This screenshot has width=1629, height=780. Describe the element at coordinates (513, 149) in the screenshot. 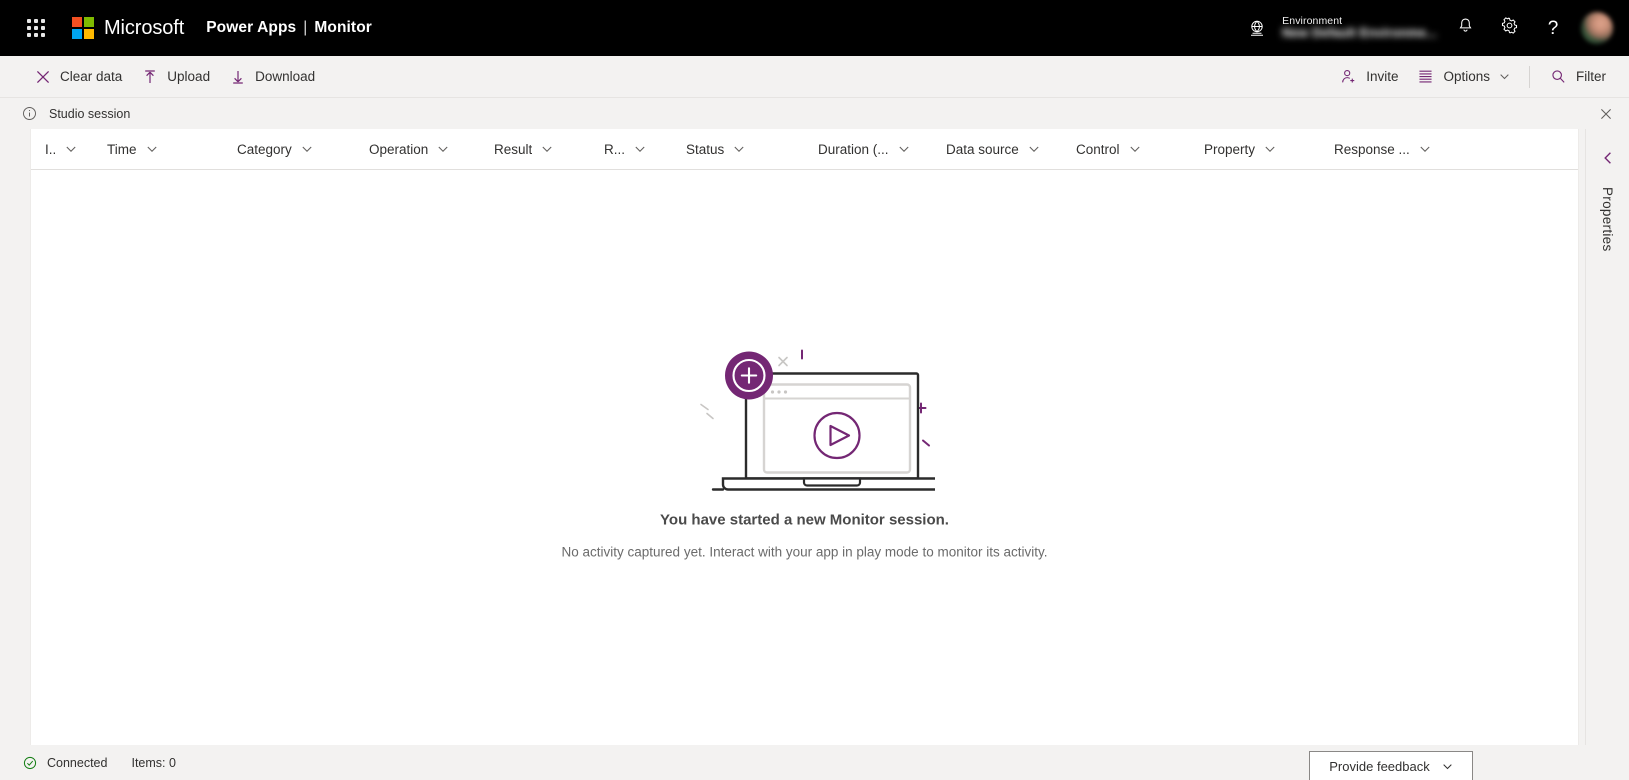

I see `grid-column-header-label: Result` at that location.